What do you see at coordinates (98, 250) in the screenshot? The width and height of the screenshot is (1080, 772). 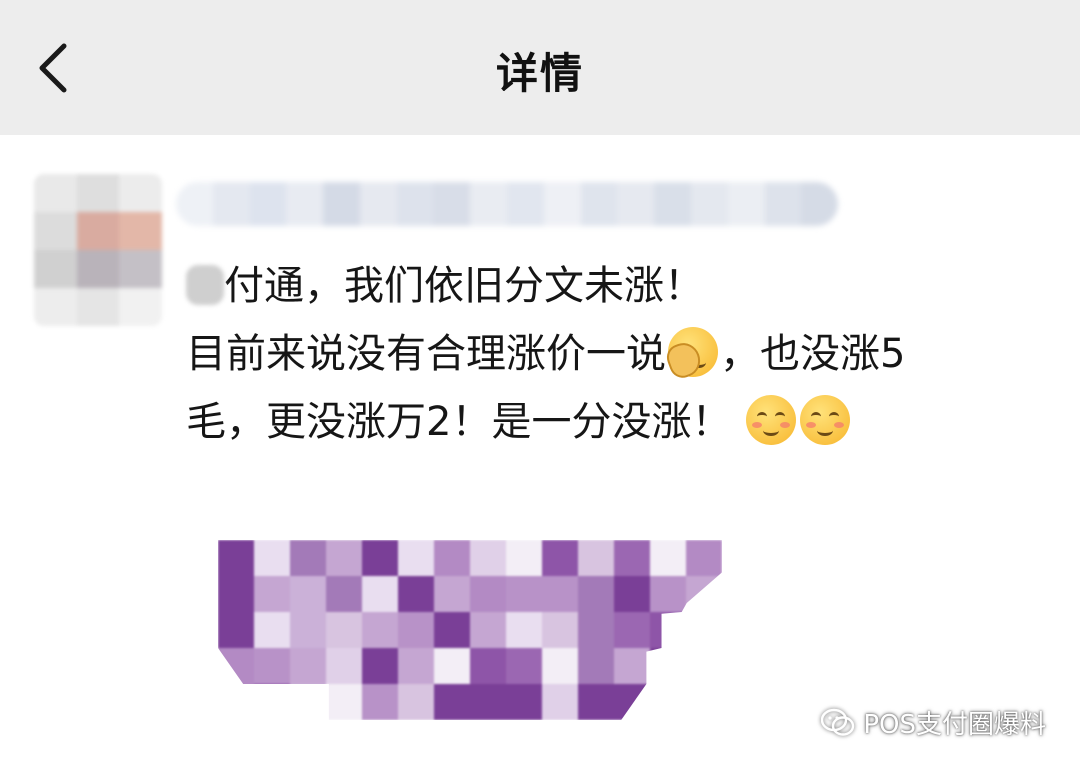 I see `avatar` at bounding box center [98, 250].